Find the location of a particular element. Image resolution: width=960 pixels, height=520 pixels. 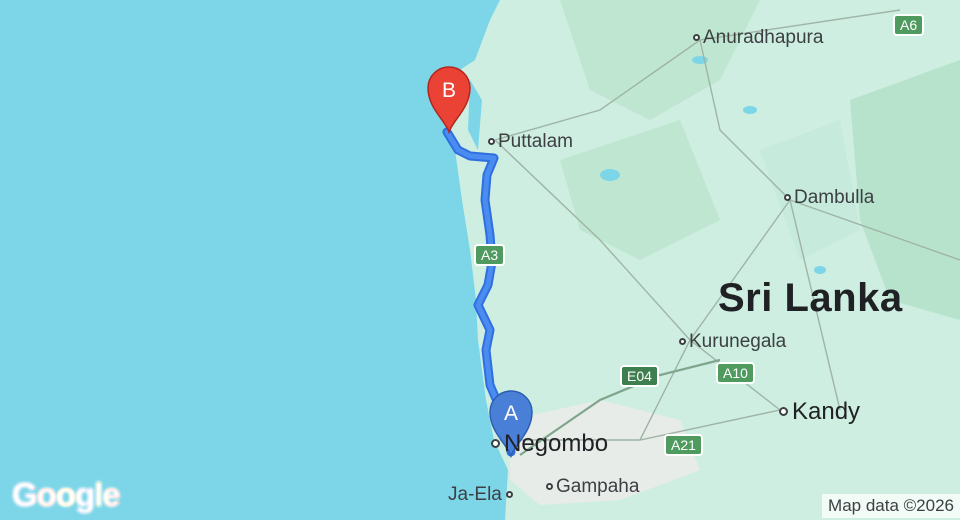

road-shield-a21: A21 is located at coordinates (683, 445).